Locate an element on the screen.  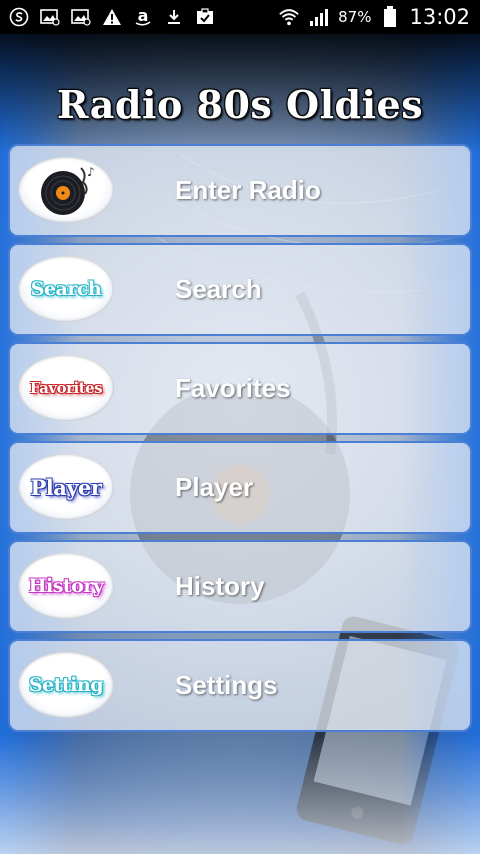
menu-item-enter-radio: ♪ Enter Radio is located at coordinates (240, 190).